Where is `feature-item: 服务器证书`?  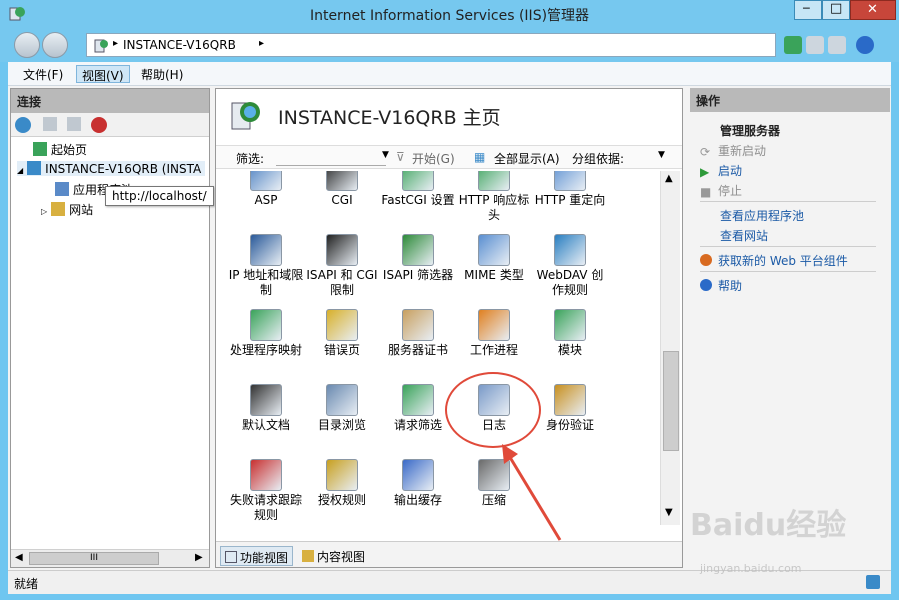
feature-item: 服务器证书 is located at coordinates (418, 333).